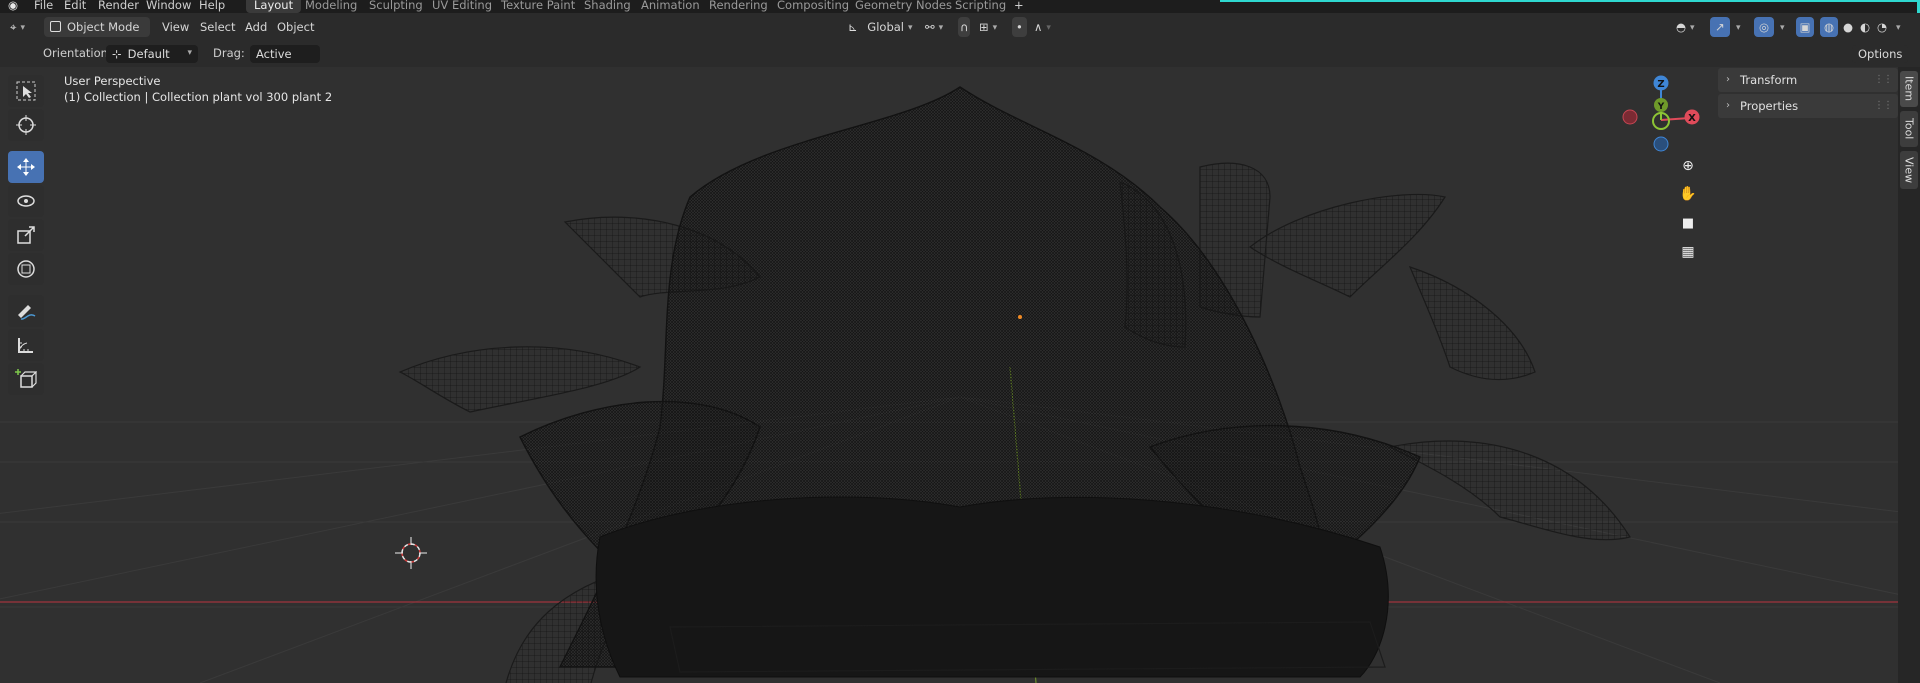 This screenshot has width=1920, height=683. I want to click on snap-increment-icon: ⊞, so click(984, 27).